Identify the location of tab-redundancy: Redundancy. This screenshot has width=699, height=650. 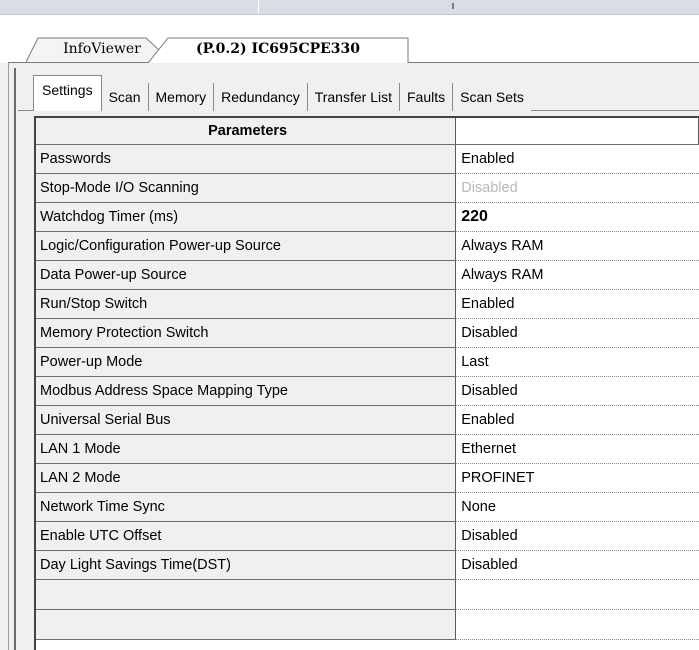
(261, 97).